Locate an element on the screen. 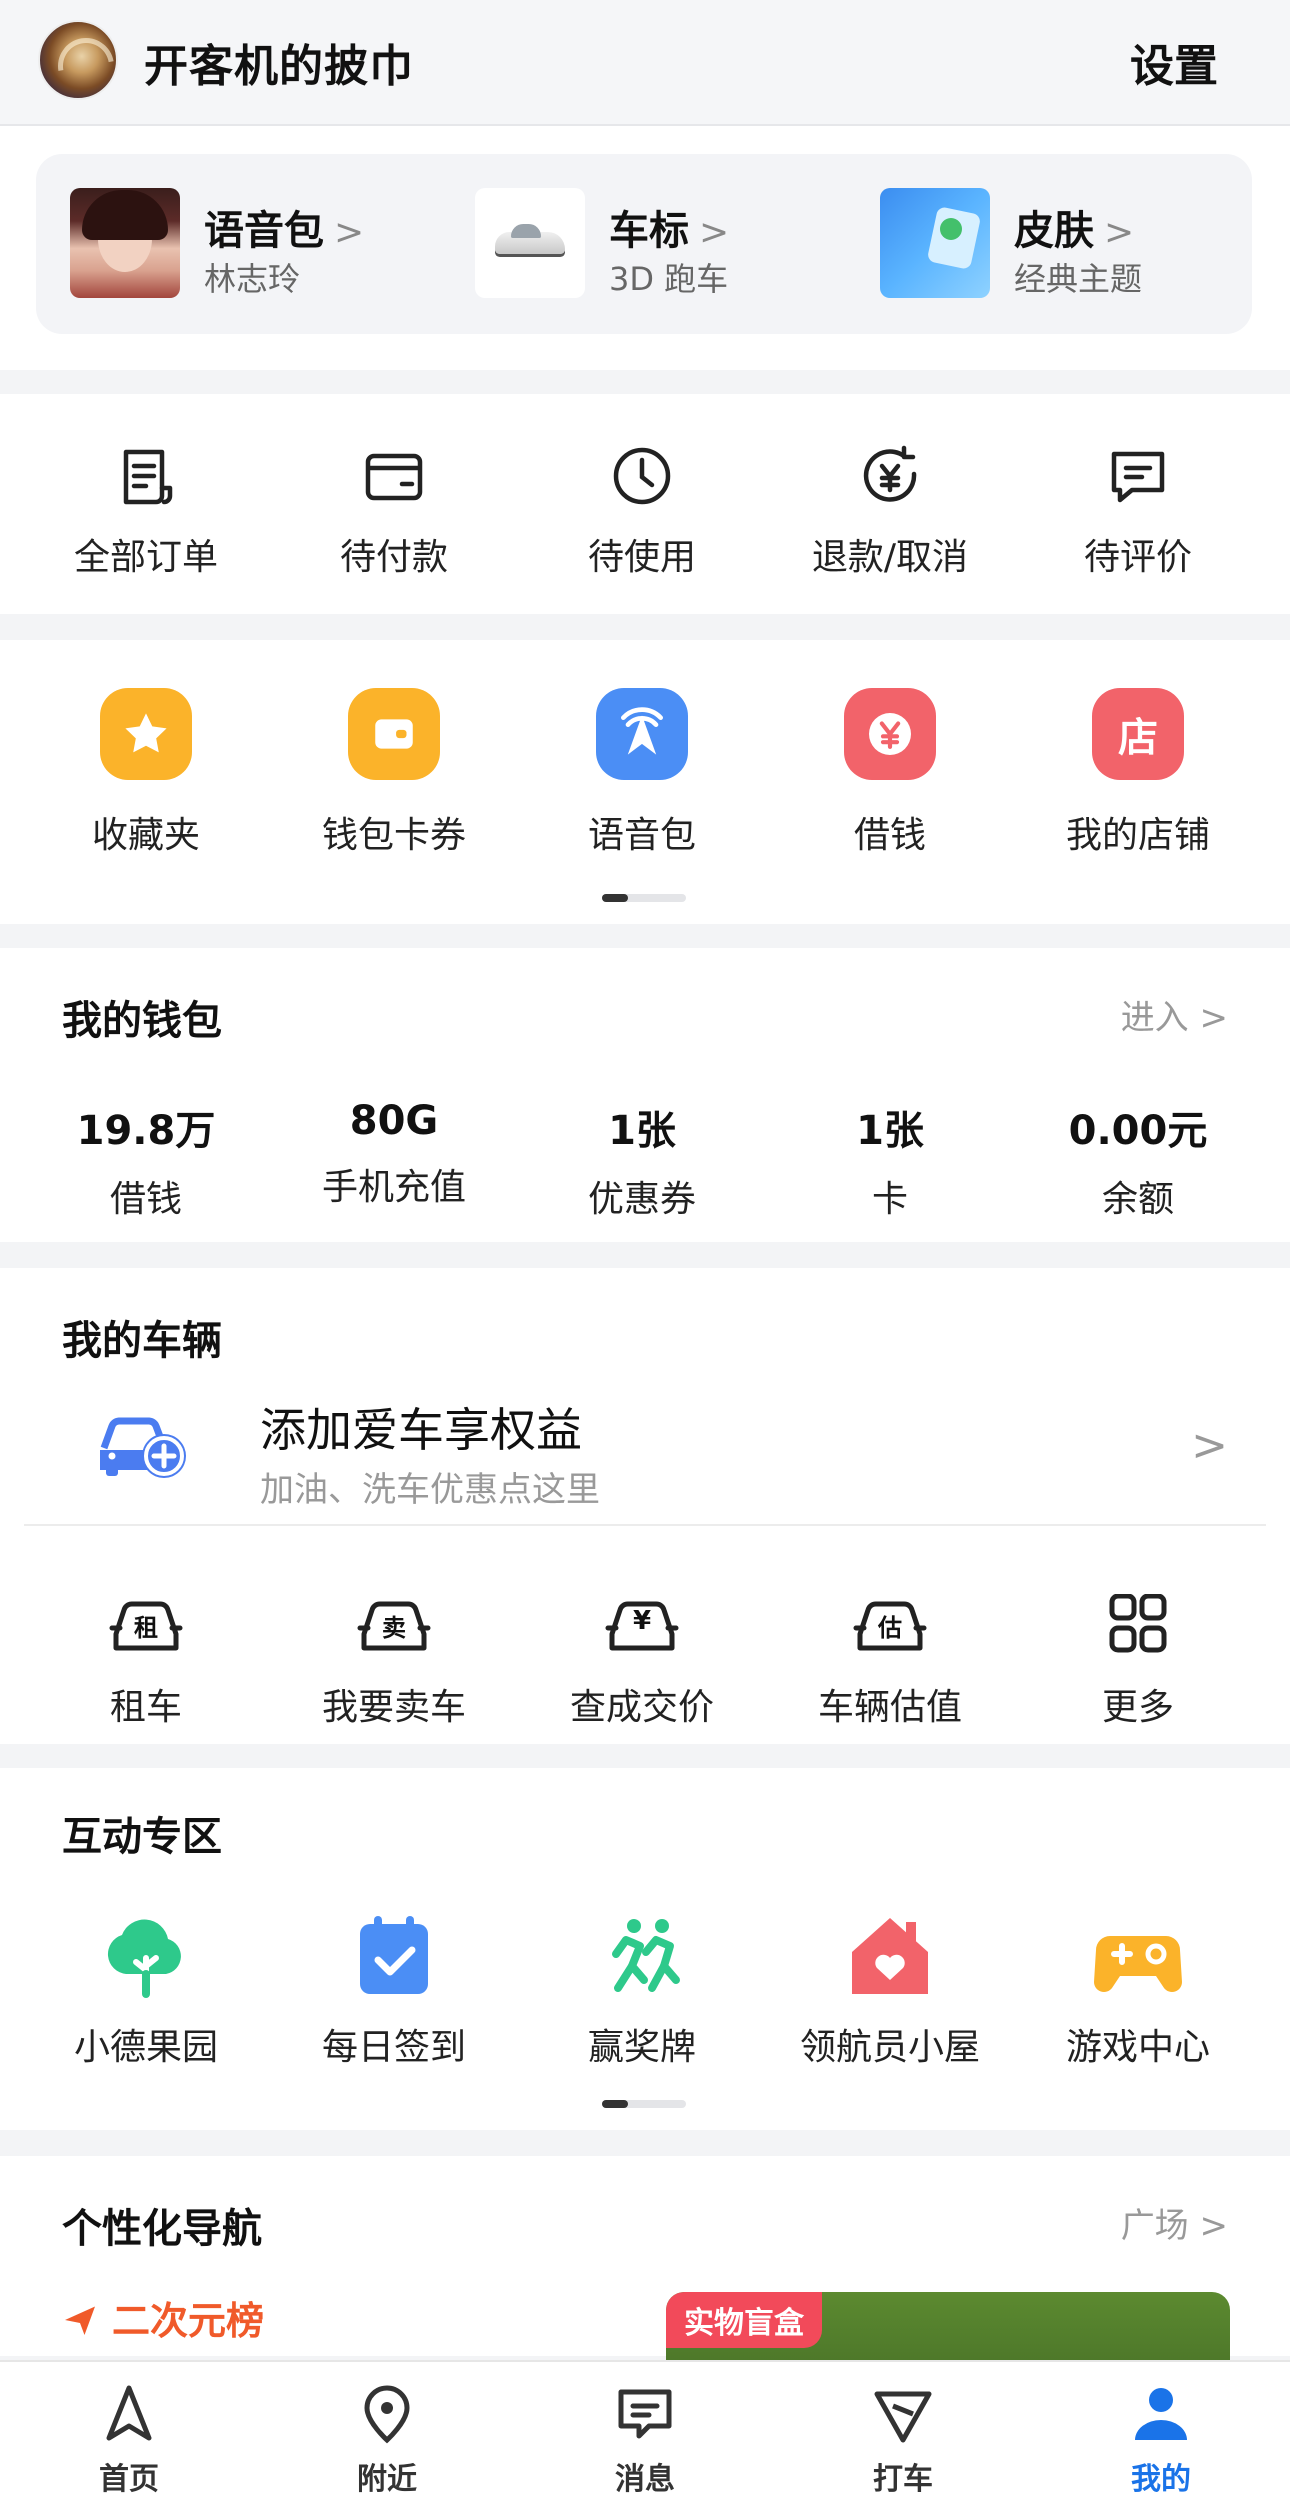  sell-car-glyph: 卖 is located at coordinates (394, 1628).